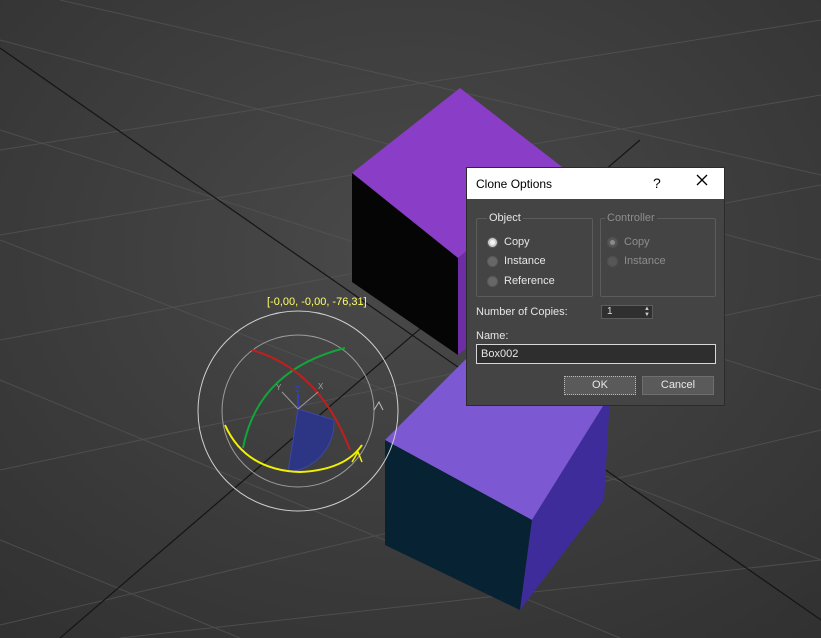  What do you see at coordinates (610, 311) in the screenshot?
I see `number-of-copies-value: 1` at bounding box center [610, 311].